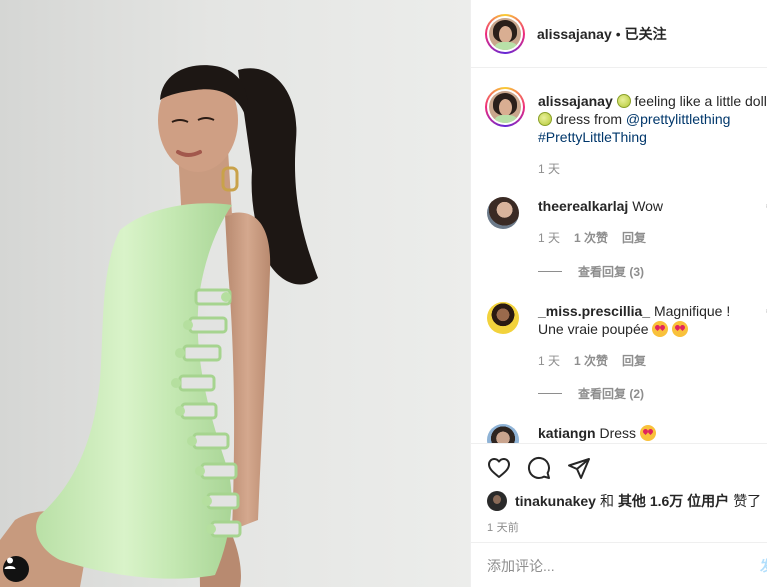 The width and height of the screenshot is (767, 587). I want to click on action-icons, so click(539, 468).